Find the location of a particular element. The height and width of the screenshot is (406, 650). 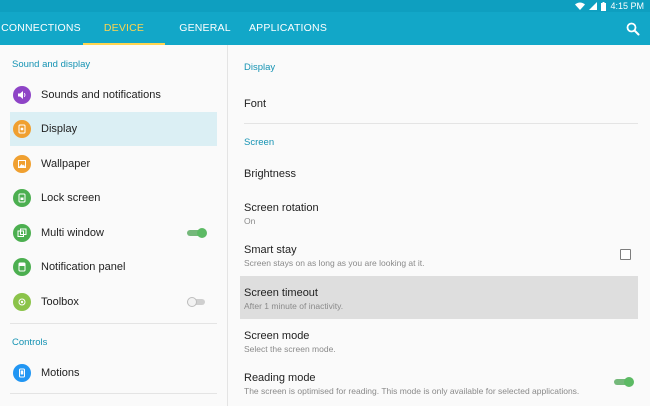

speaker-icon is located at coordinates (22, 95).